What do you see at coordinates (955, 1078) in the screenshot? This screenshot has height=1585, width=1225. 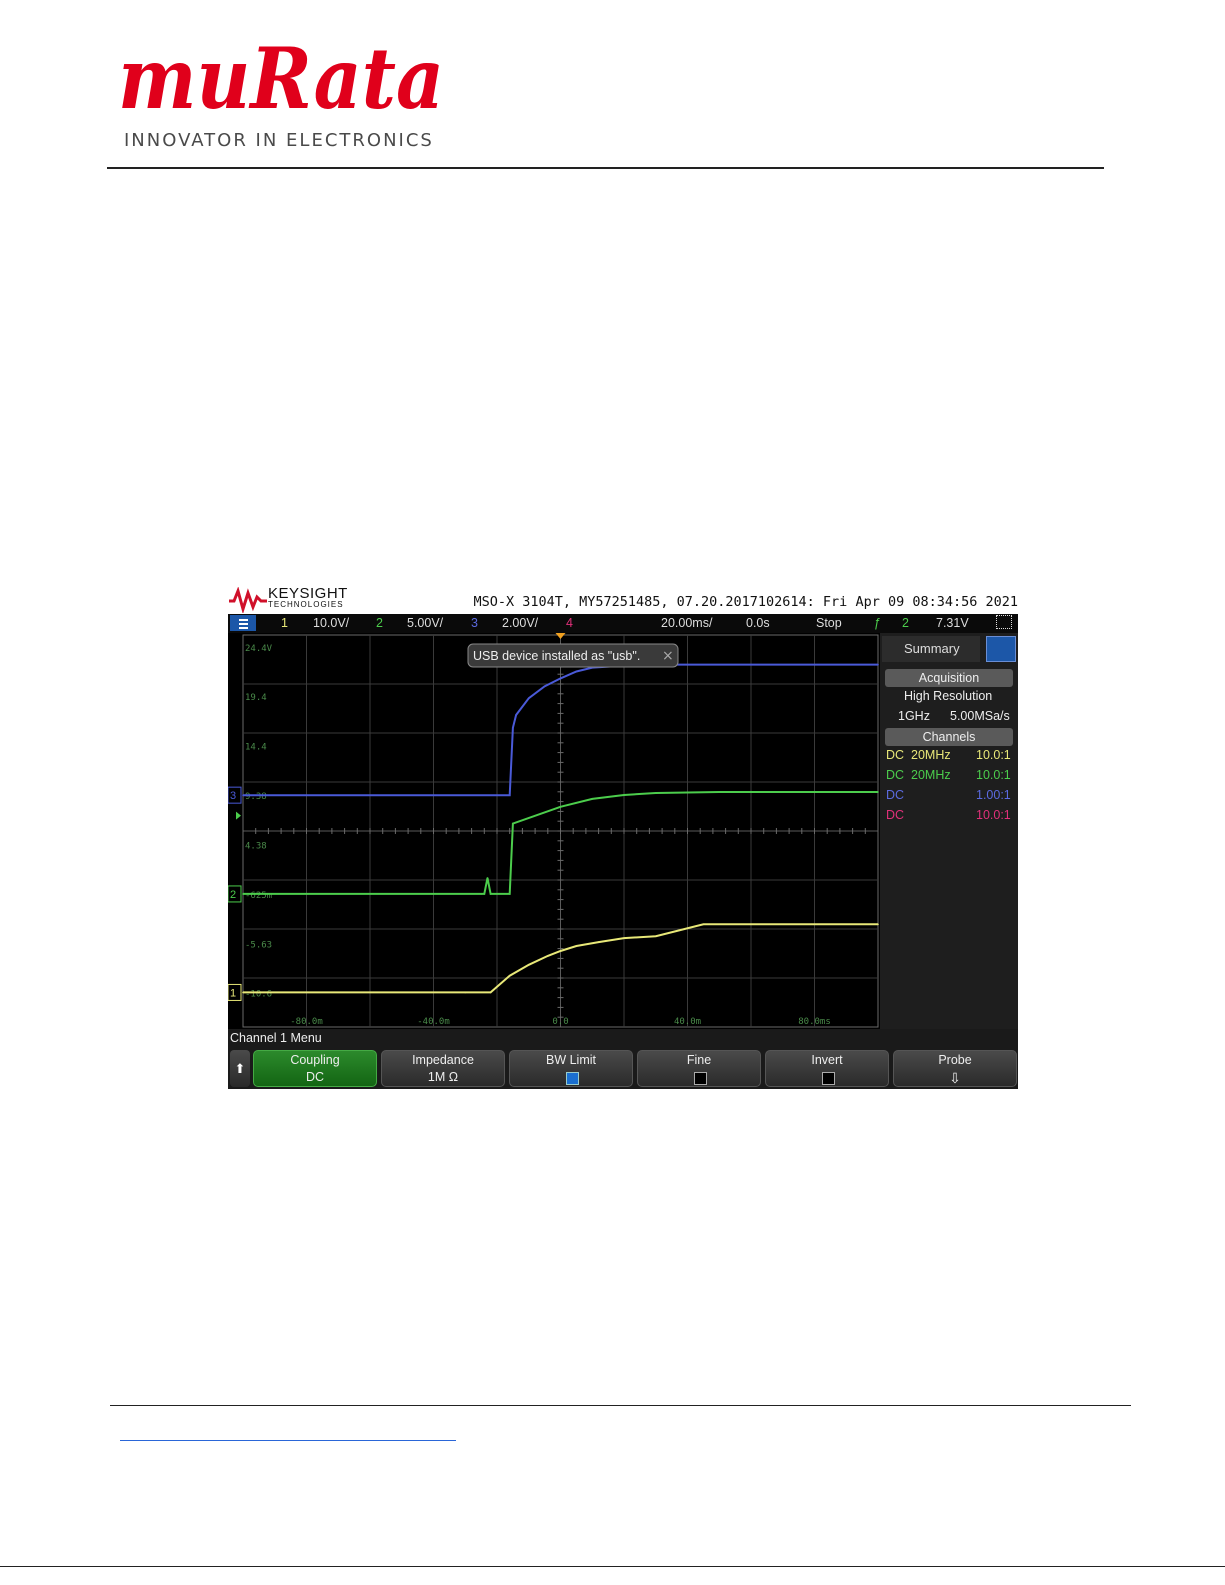 I see `probe-arrow-icon: ⇩` at bounding box center [955, 1078].